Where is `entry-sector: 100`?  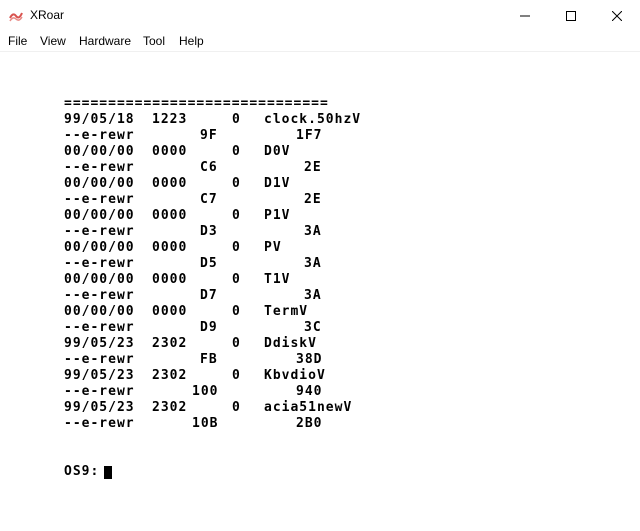
entry-sector: 100 is located at coordinates (205, 391).